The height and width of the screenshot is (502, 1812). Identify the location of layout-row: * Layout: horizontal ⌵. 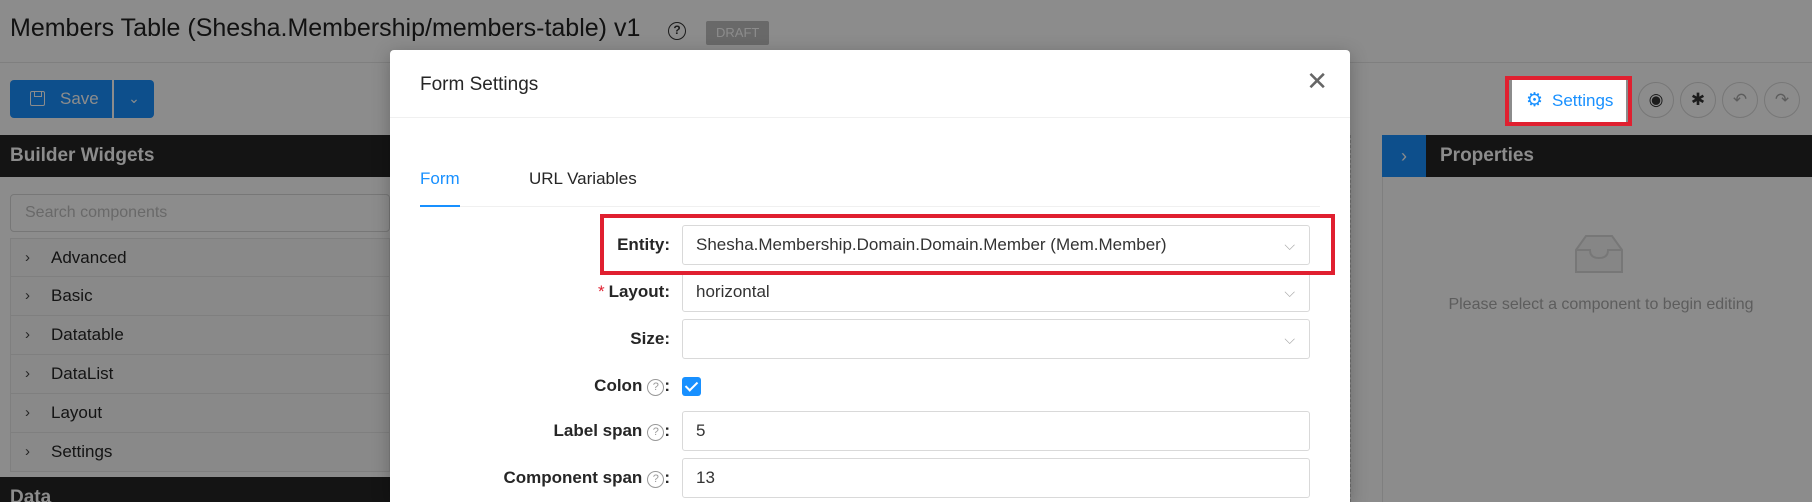
(870, 292).